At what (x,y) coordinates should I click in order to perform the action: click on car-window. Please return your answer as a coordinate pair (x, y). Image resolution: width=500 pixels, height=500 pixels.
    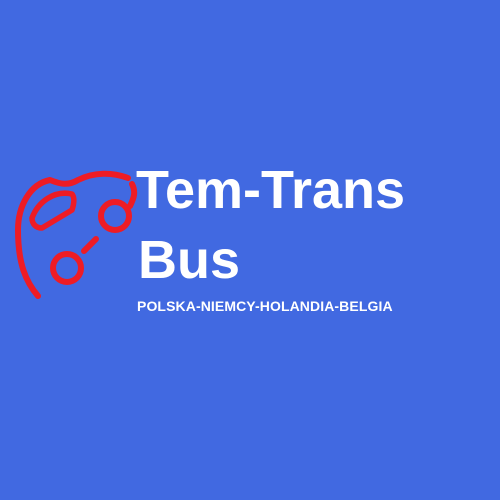
    Looking at the image, I should click on (53, 210).